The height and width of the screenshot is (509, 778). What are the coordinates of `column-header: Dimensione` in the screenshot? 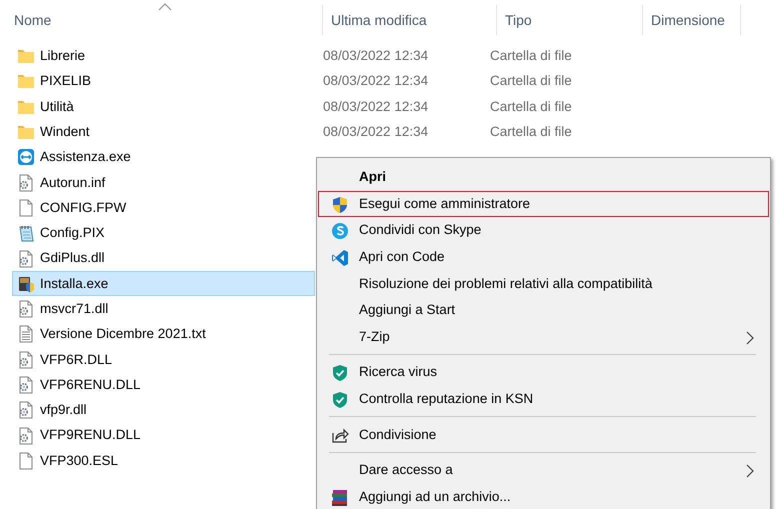 It's located at (692, 20).